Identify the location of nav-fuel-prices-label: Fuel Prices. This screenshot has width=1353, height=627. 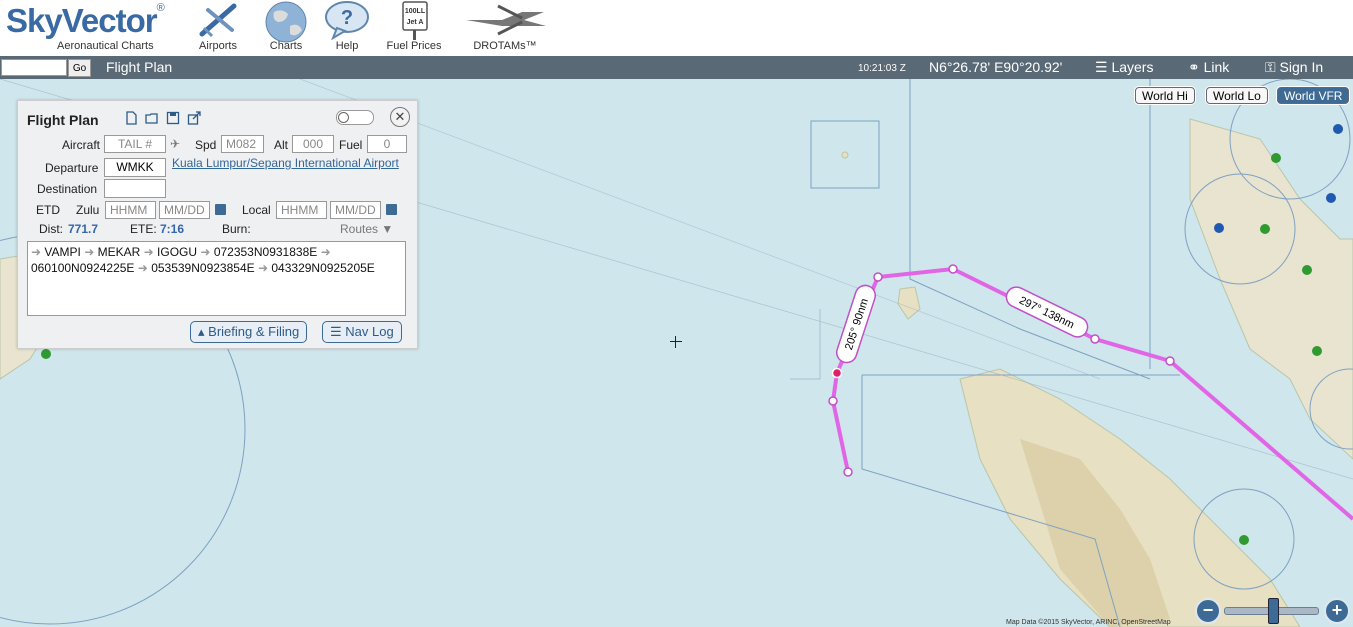
(414, 46).